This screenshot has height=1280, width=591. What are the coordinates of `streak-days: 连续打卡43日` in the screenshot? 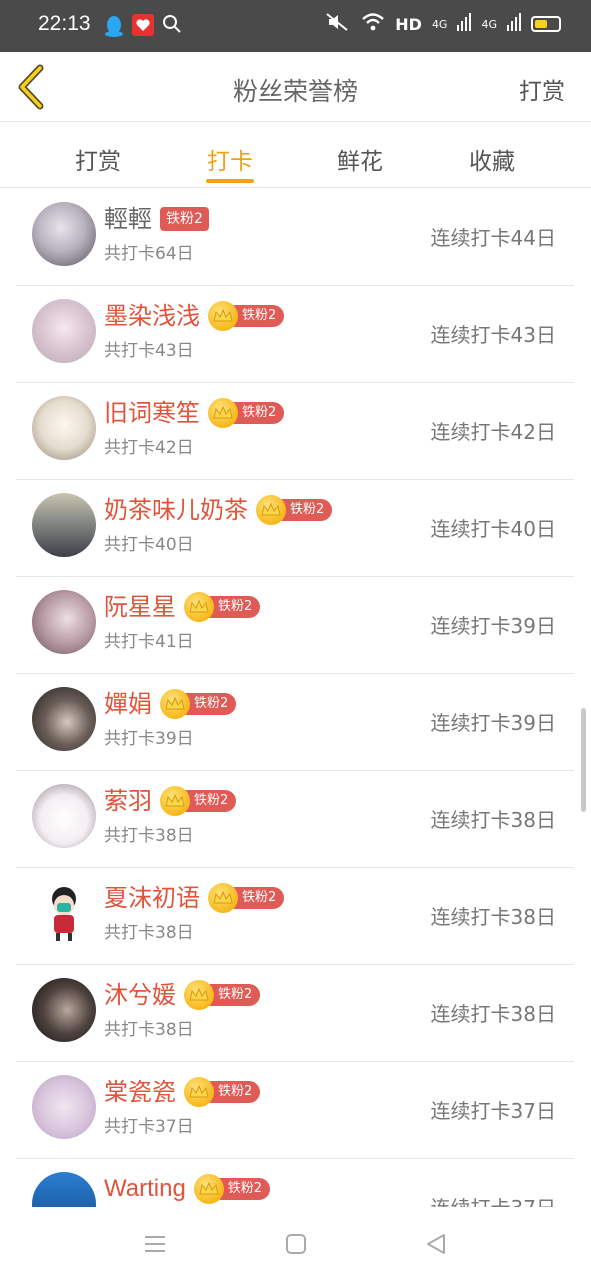 It's located at (493, 335).